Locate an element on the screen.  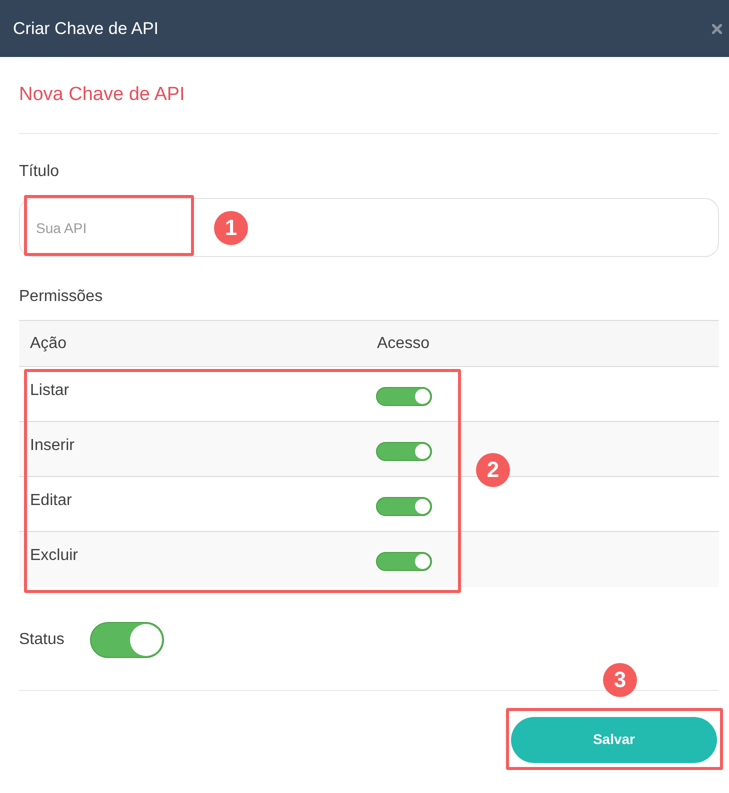
modal-title: Criar Chave de API is located at coordinates (86, 29).